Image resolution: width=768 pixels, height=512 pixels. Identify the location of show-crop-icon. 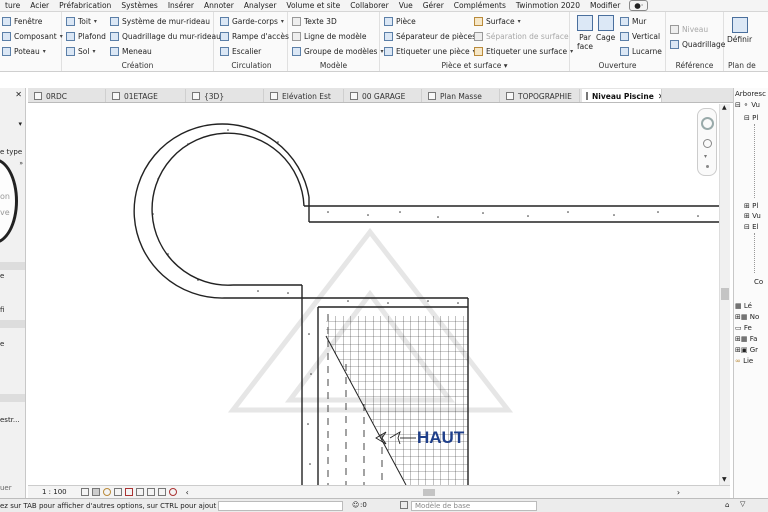
(139, 492).